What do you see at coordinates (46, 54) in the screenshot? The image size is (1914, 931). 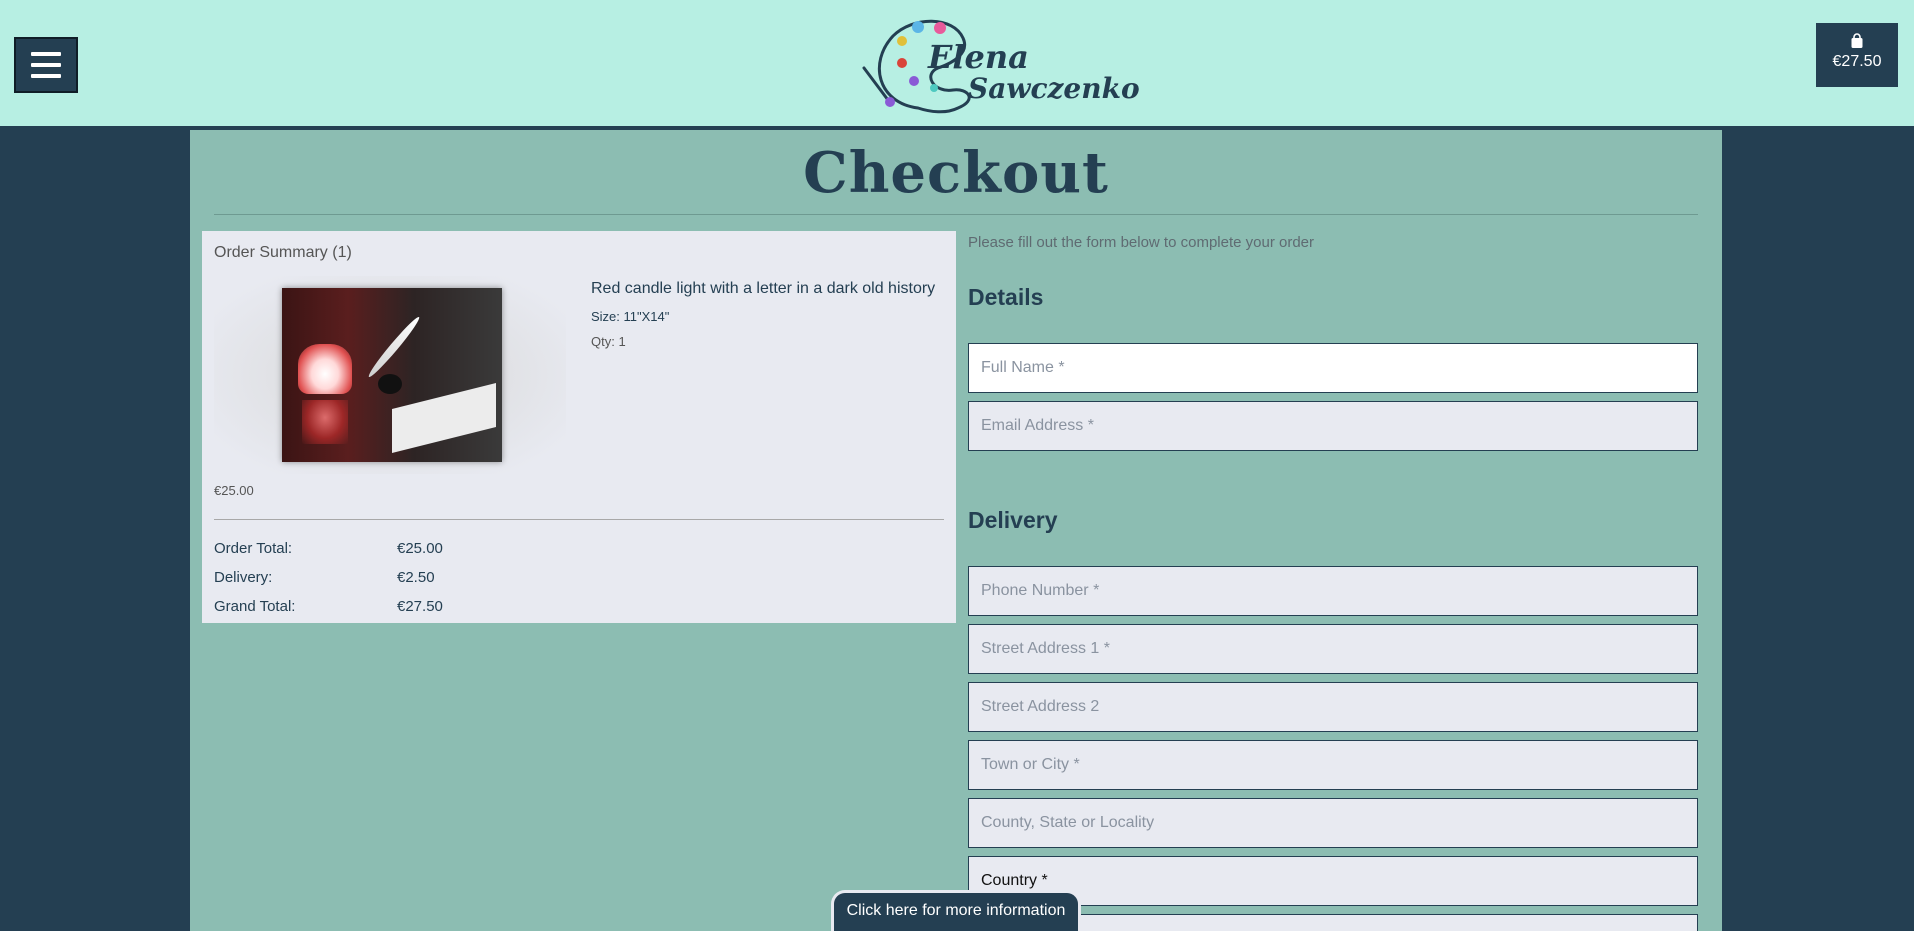 I see `hamburger-icon` at bounding box center [46, 54].